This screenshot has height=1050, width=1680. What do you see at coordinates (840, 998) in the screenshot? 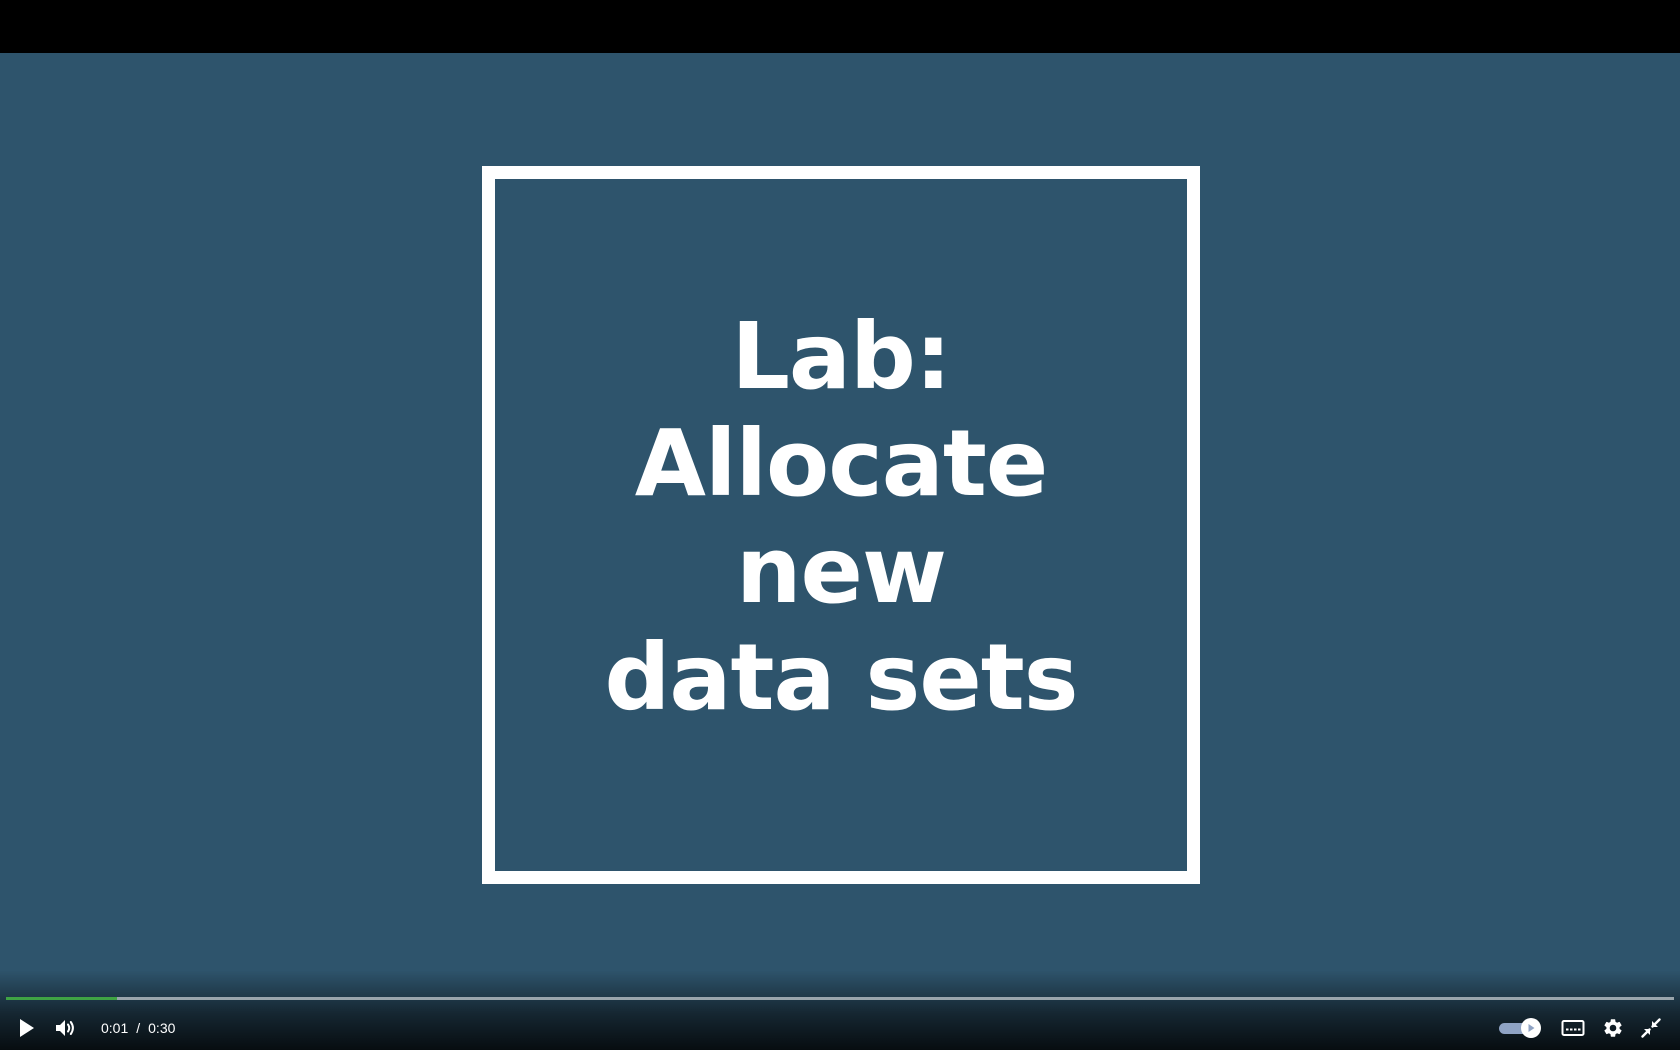
I see `progress-bar` at bounding box center [840, 998].